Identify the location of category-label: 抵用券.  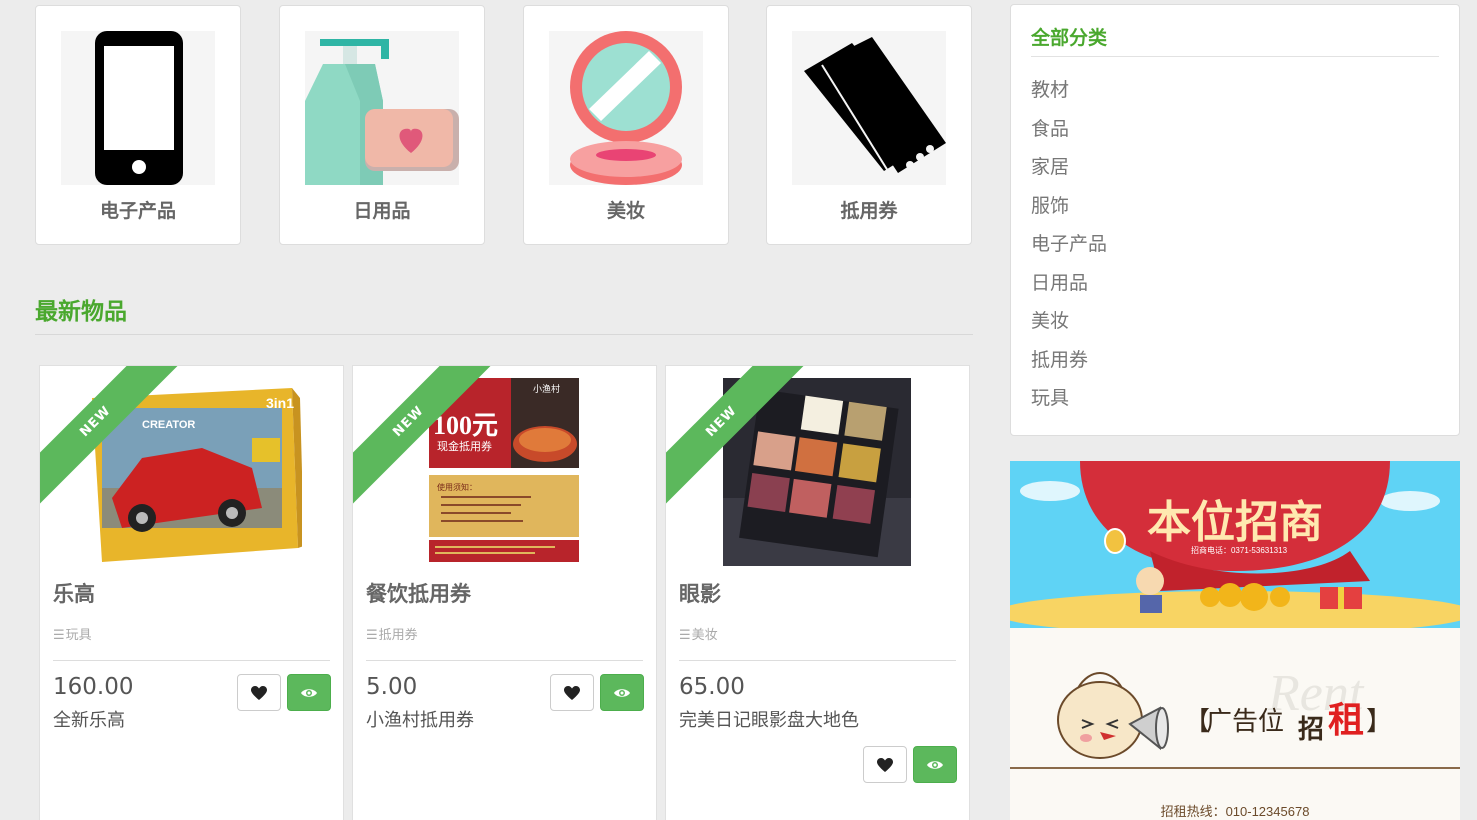
(869, 211).